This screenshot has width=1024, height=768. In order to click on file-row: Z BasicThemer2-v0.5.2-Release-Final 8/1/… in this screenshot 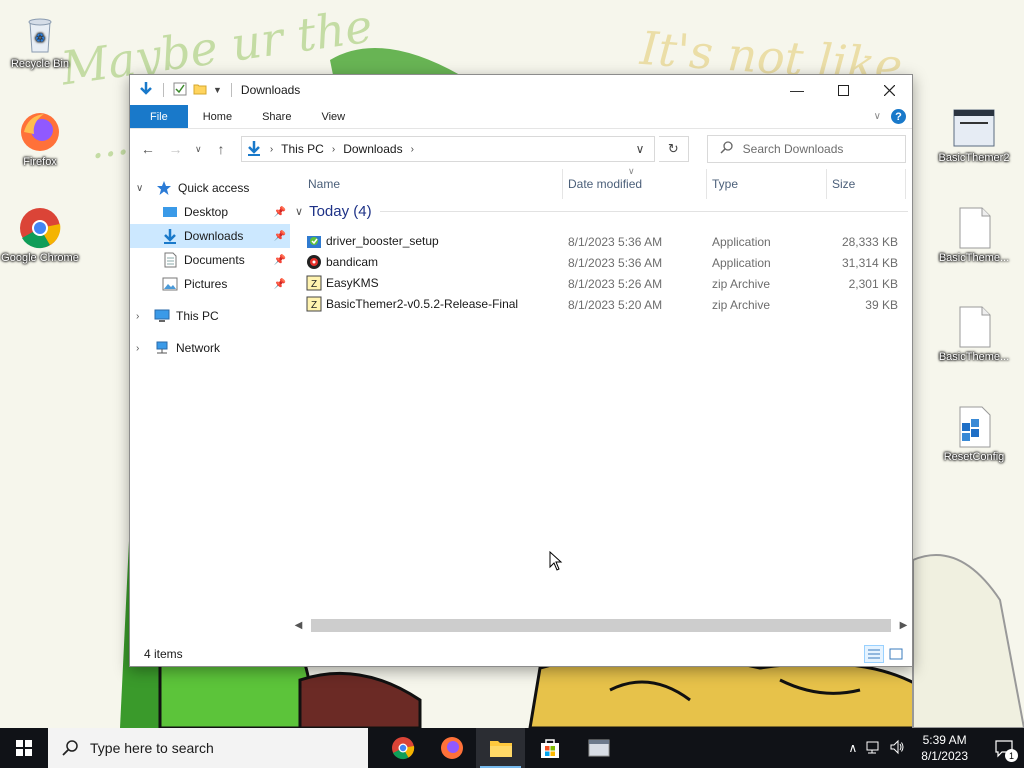, I will do `click(600, 304)`.